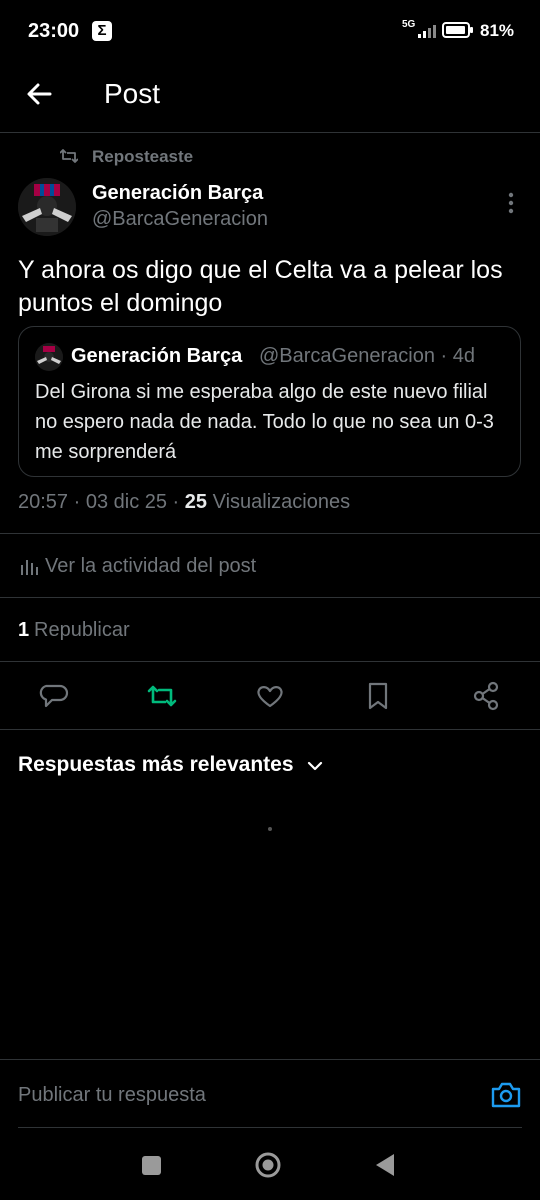 This screenshot has width=540, height=1200. What do you see at coordinates (506, 1095) in the screenshot?
I see `camera-icon` at bounding box center [506, 1095].